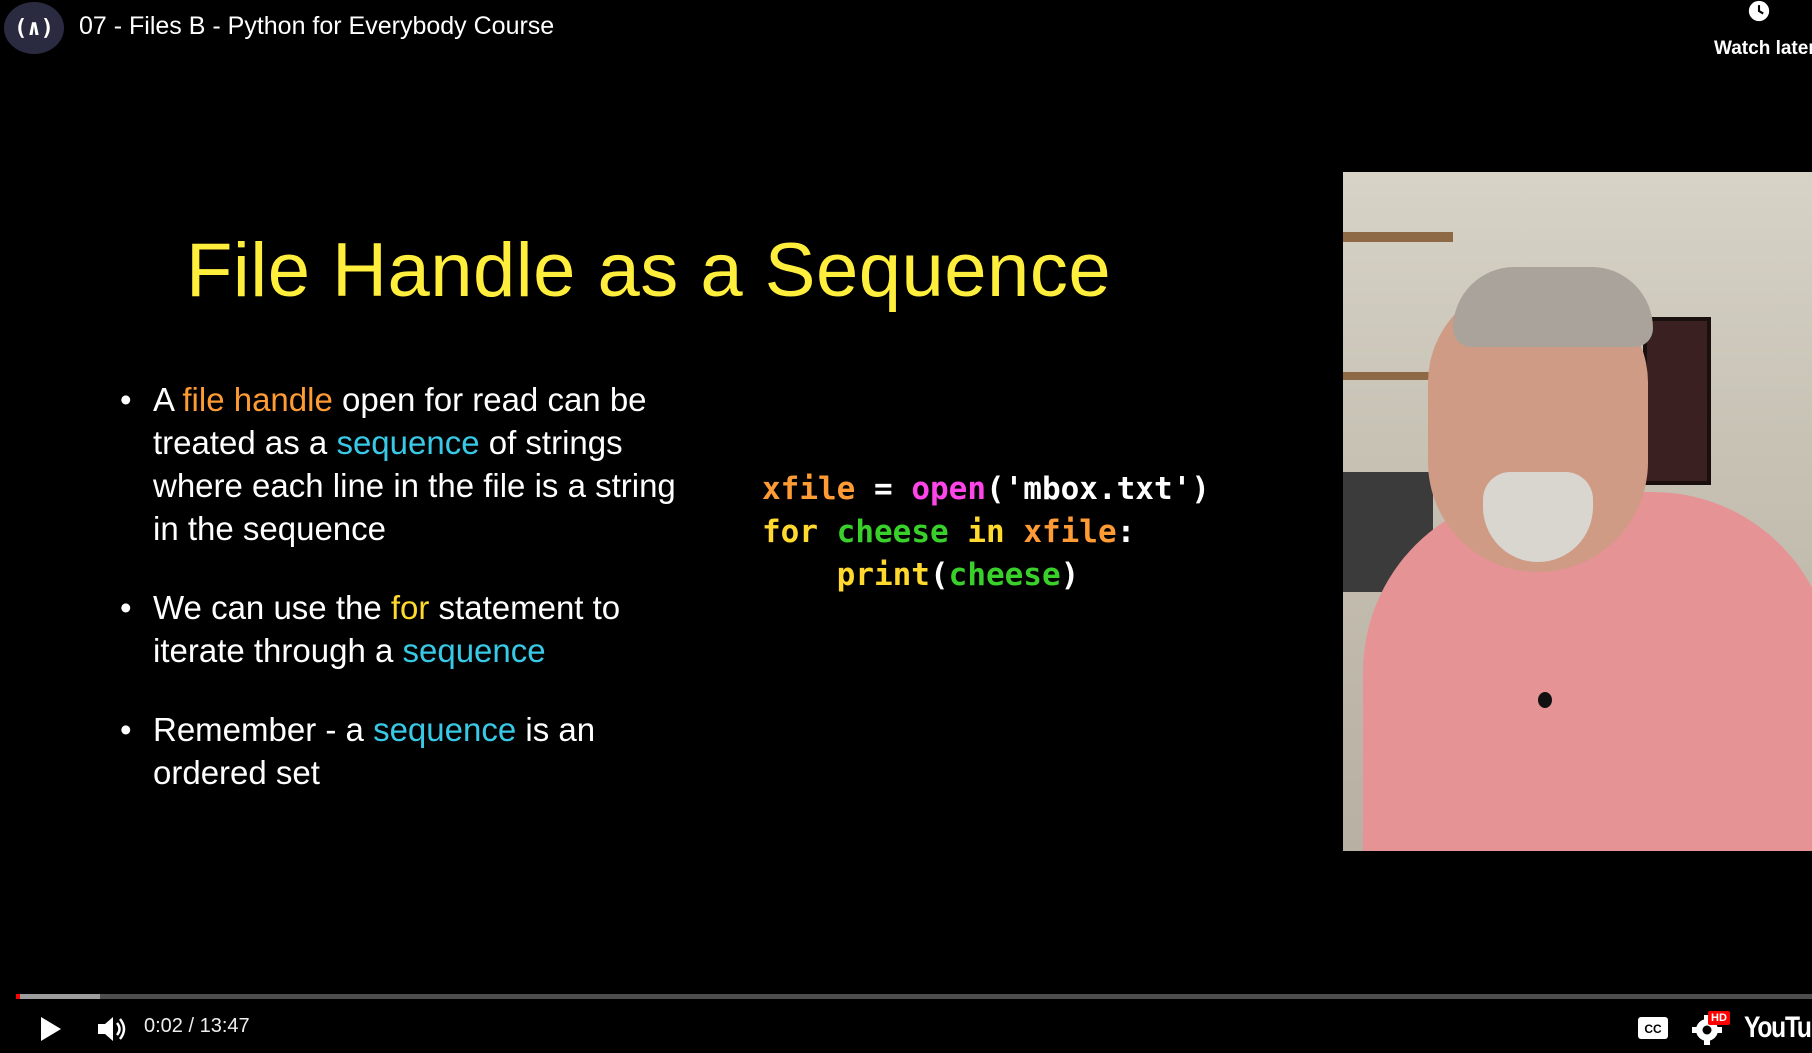 This screenshot has height=1053, width=1812. I want to click on closed-captions-icon: CC, so click(1653, 1028).